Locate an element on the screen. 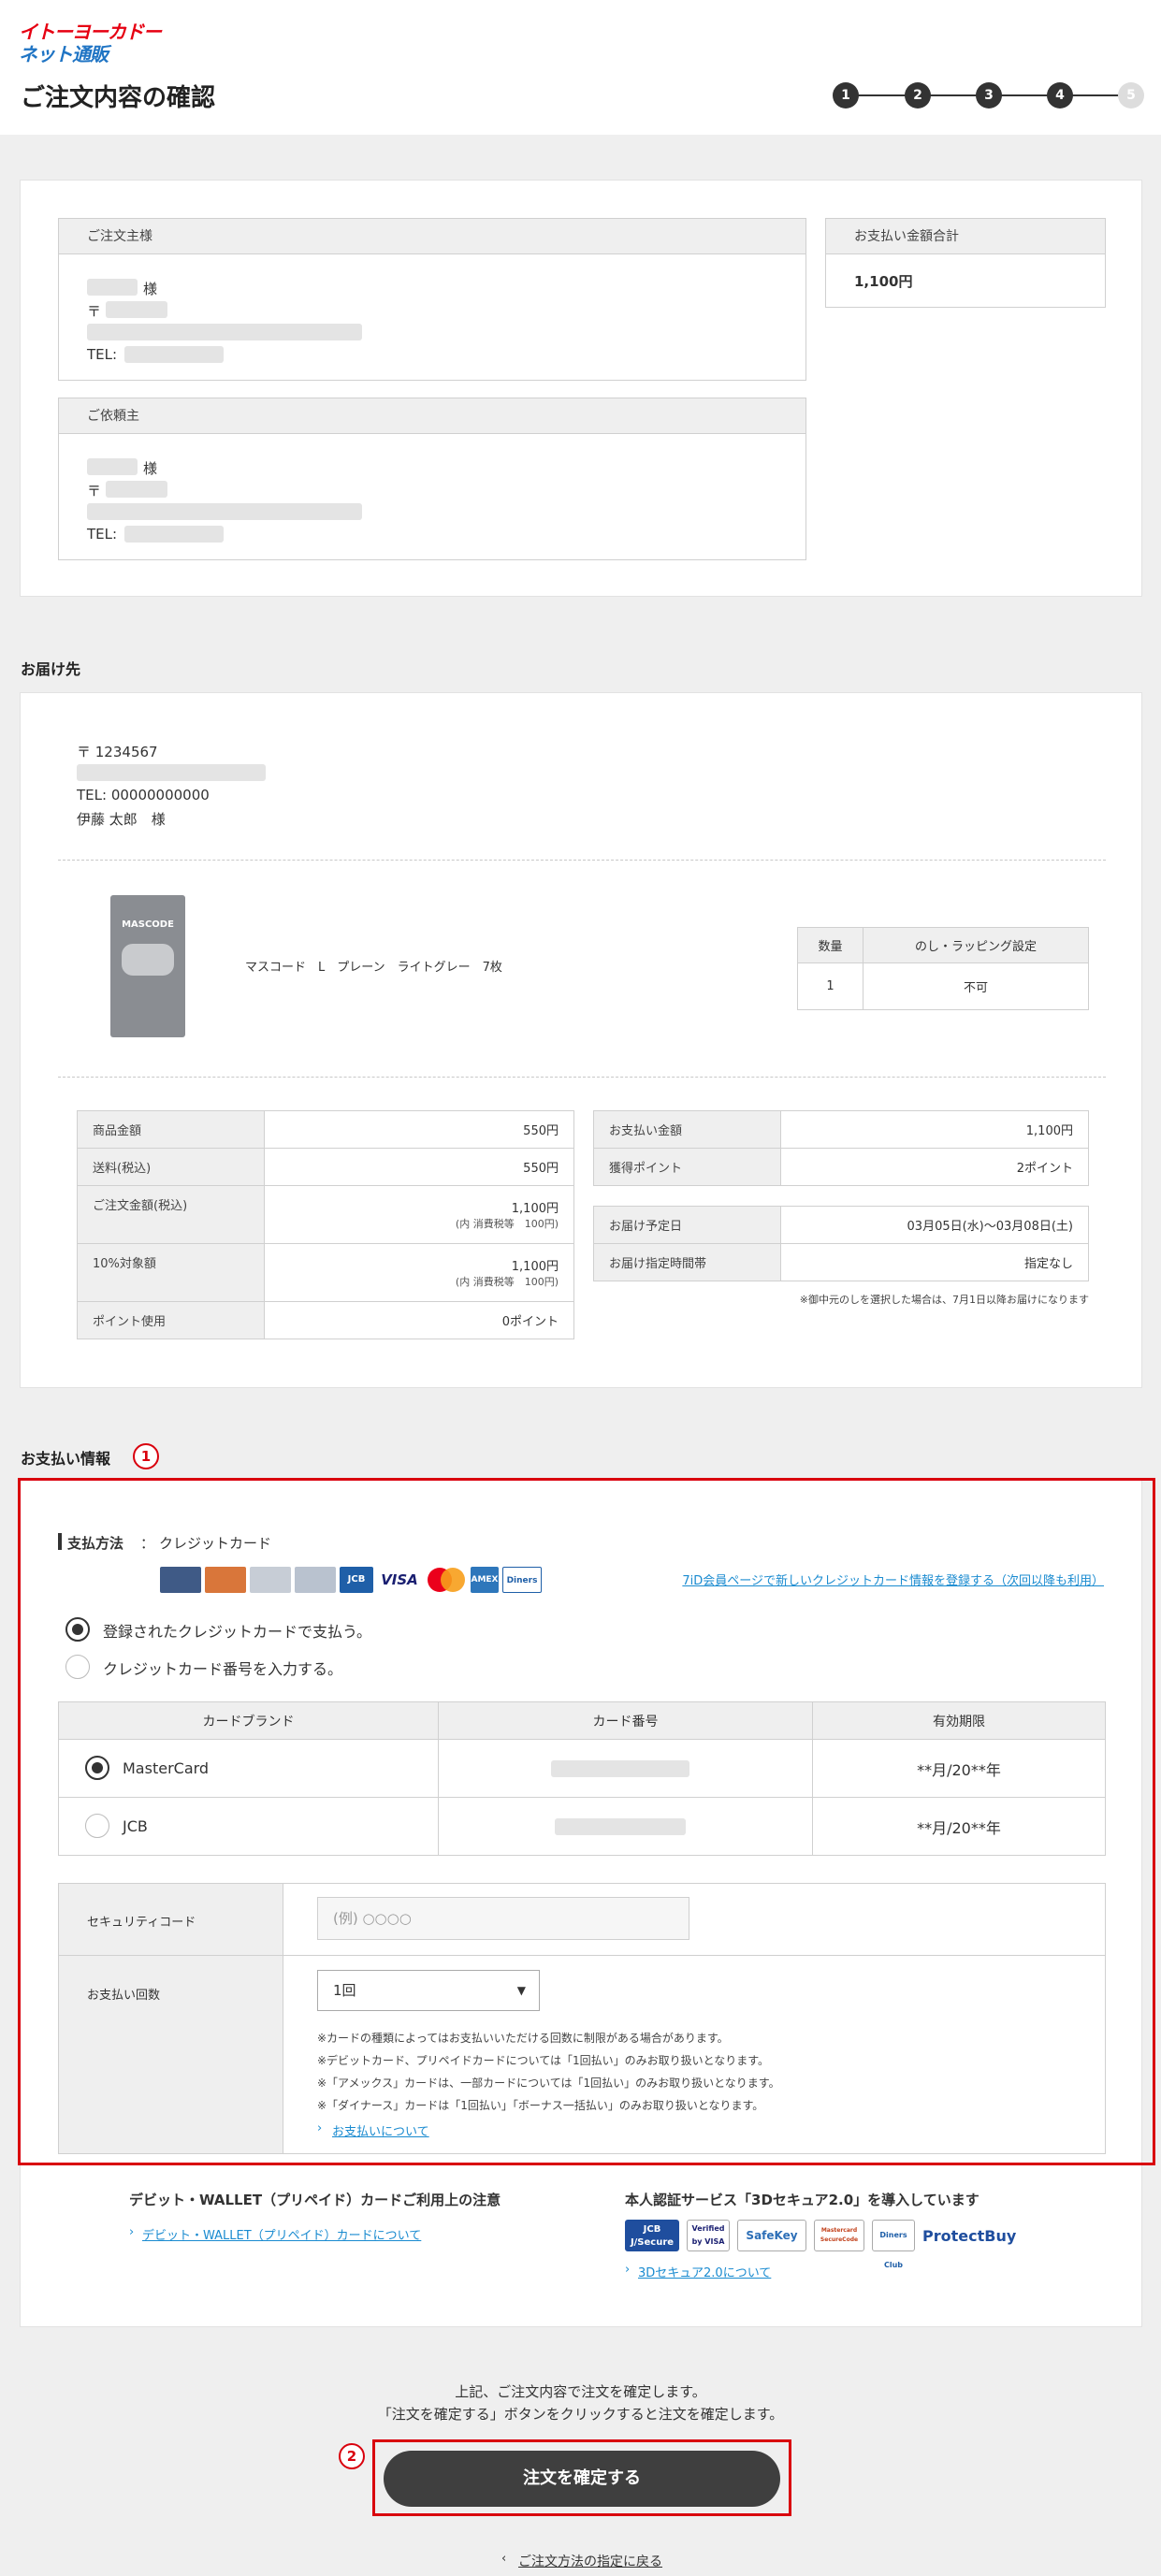 This screenshot has width=1161, height=2576. payment-points-table: お支払い金額 1,100円 獲得ポイント 2ポイント is located at coordinates (841, 1148).